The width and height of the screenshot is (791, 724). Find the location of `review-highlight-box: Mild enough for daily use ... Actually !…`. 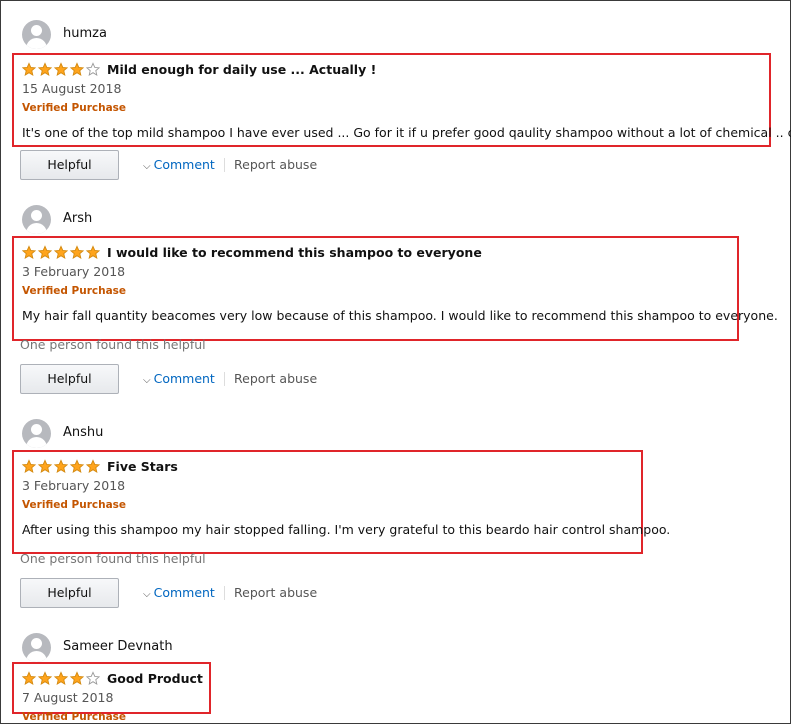

review-highlight-box: Mild enough for daily use ... Actually !… is located at coordinates (401, 100).